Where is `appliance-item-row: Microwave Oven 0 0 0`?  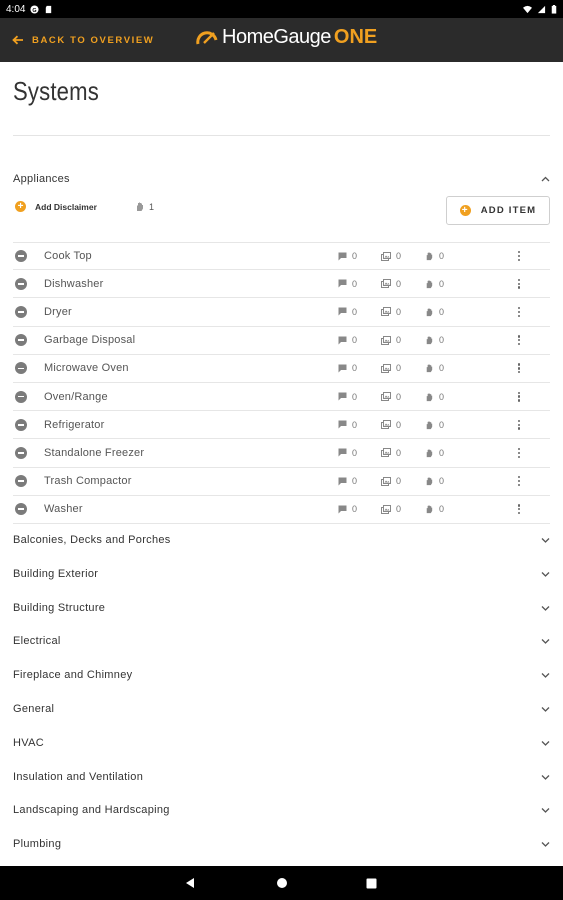 appliance-item-row: Microwave Oven 0 0 0 is located at coordinates (281, 369).